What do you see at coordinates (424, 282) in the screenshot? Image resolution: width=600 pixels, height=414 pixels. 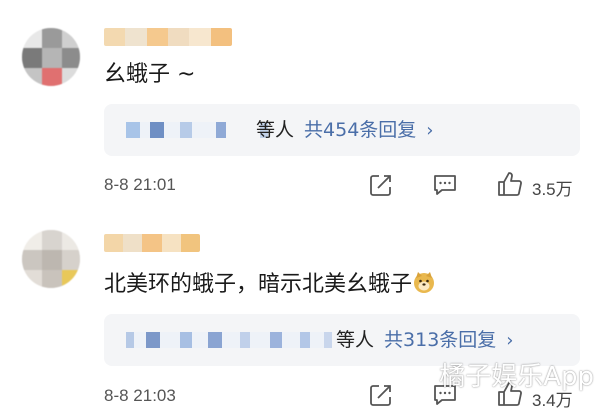 I see `doge-emoji-icon` at bounding box center [424, 282].